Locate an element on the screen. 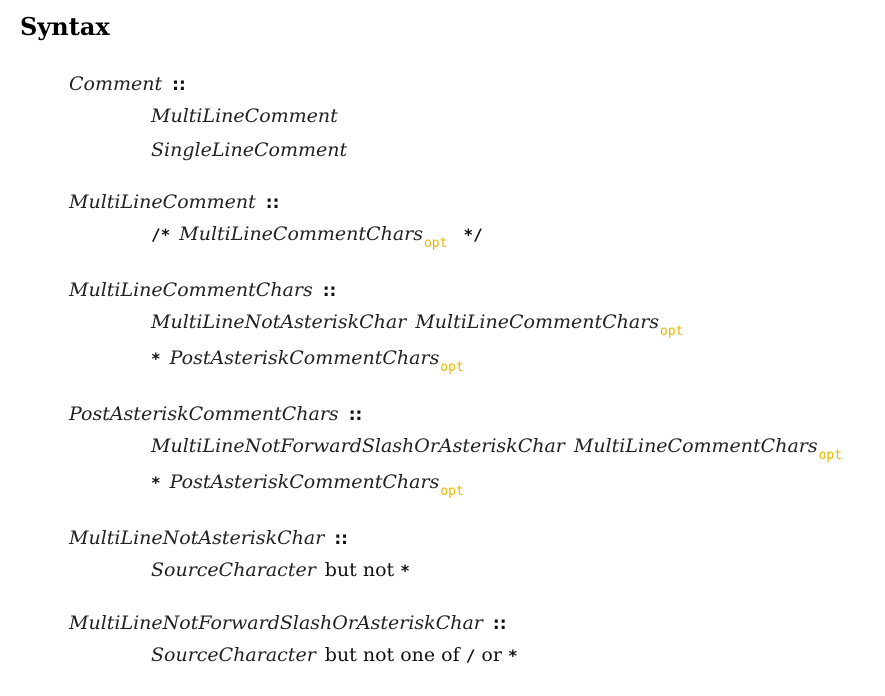 Image resolution: width=885 pixels, height=696 pixels. production-lhs: MultiLineNotAsteriskChar:: is located at coordinates (208, 538).